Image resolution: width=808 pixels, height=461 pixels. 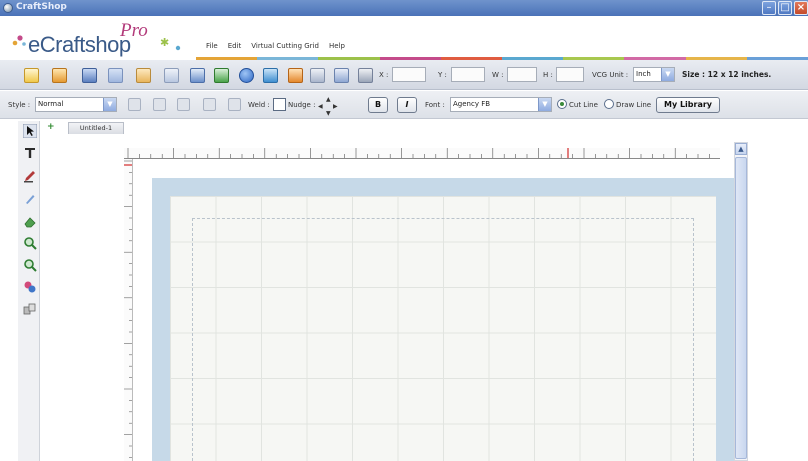 What do you see at coordinates (329, 105) in the screenshot?
I see `nudge-arrows-icon: ▲ ◀ ▶ ▼` at bounding box center [329, 105].